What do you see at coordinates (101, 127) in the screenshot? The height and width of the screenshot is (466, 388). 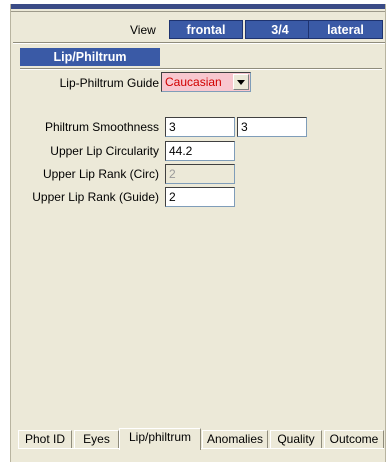 I see `smoothness-label: Philtrum Smoothness` at bounding box center [101, 127].